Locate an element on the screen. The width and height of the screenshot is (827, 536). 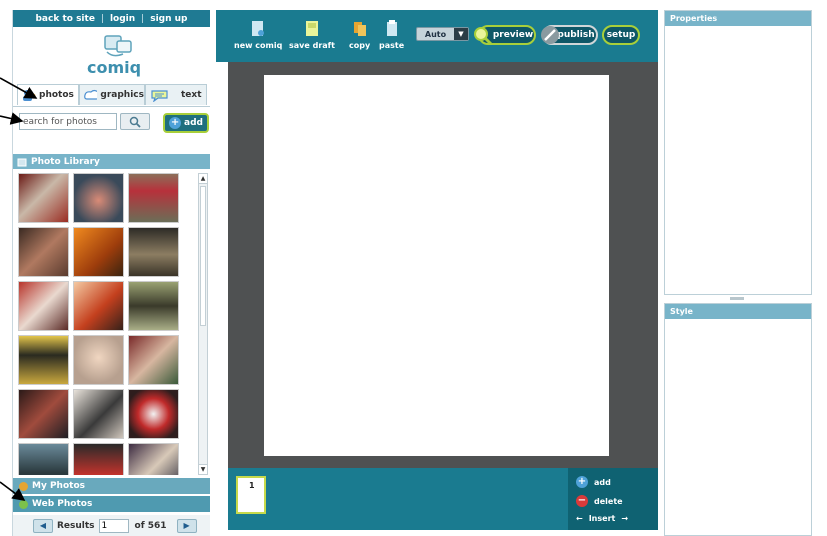
copy-button: copy is located at coordinates (359, 35).